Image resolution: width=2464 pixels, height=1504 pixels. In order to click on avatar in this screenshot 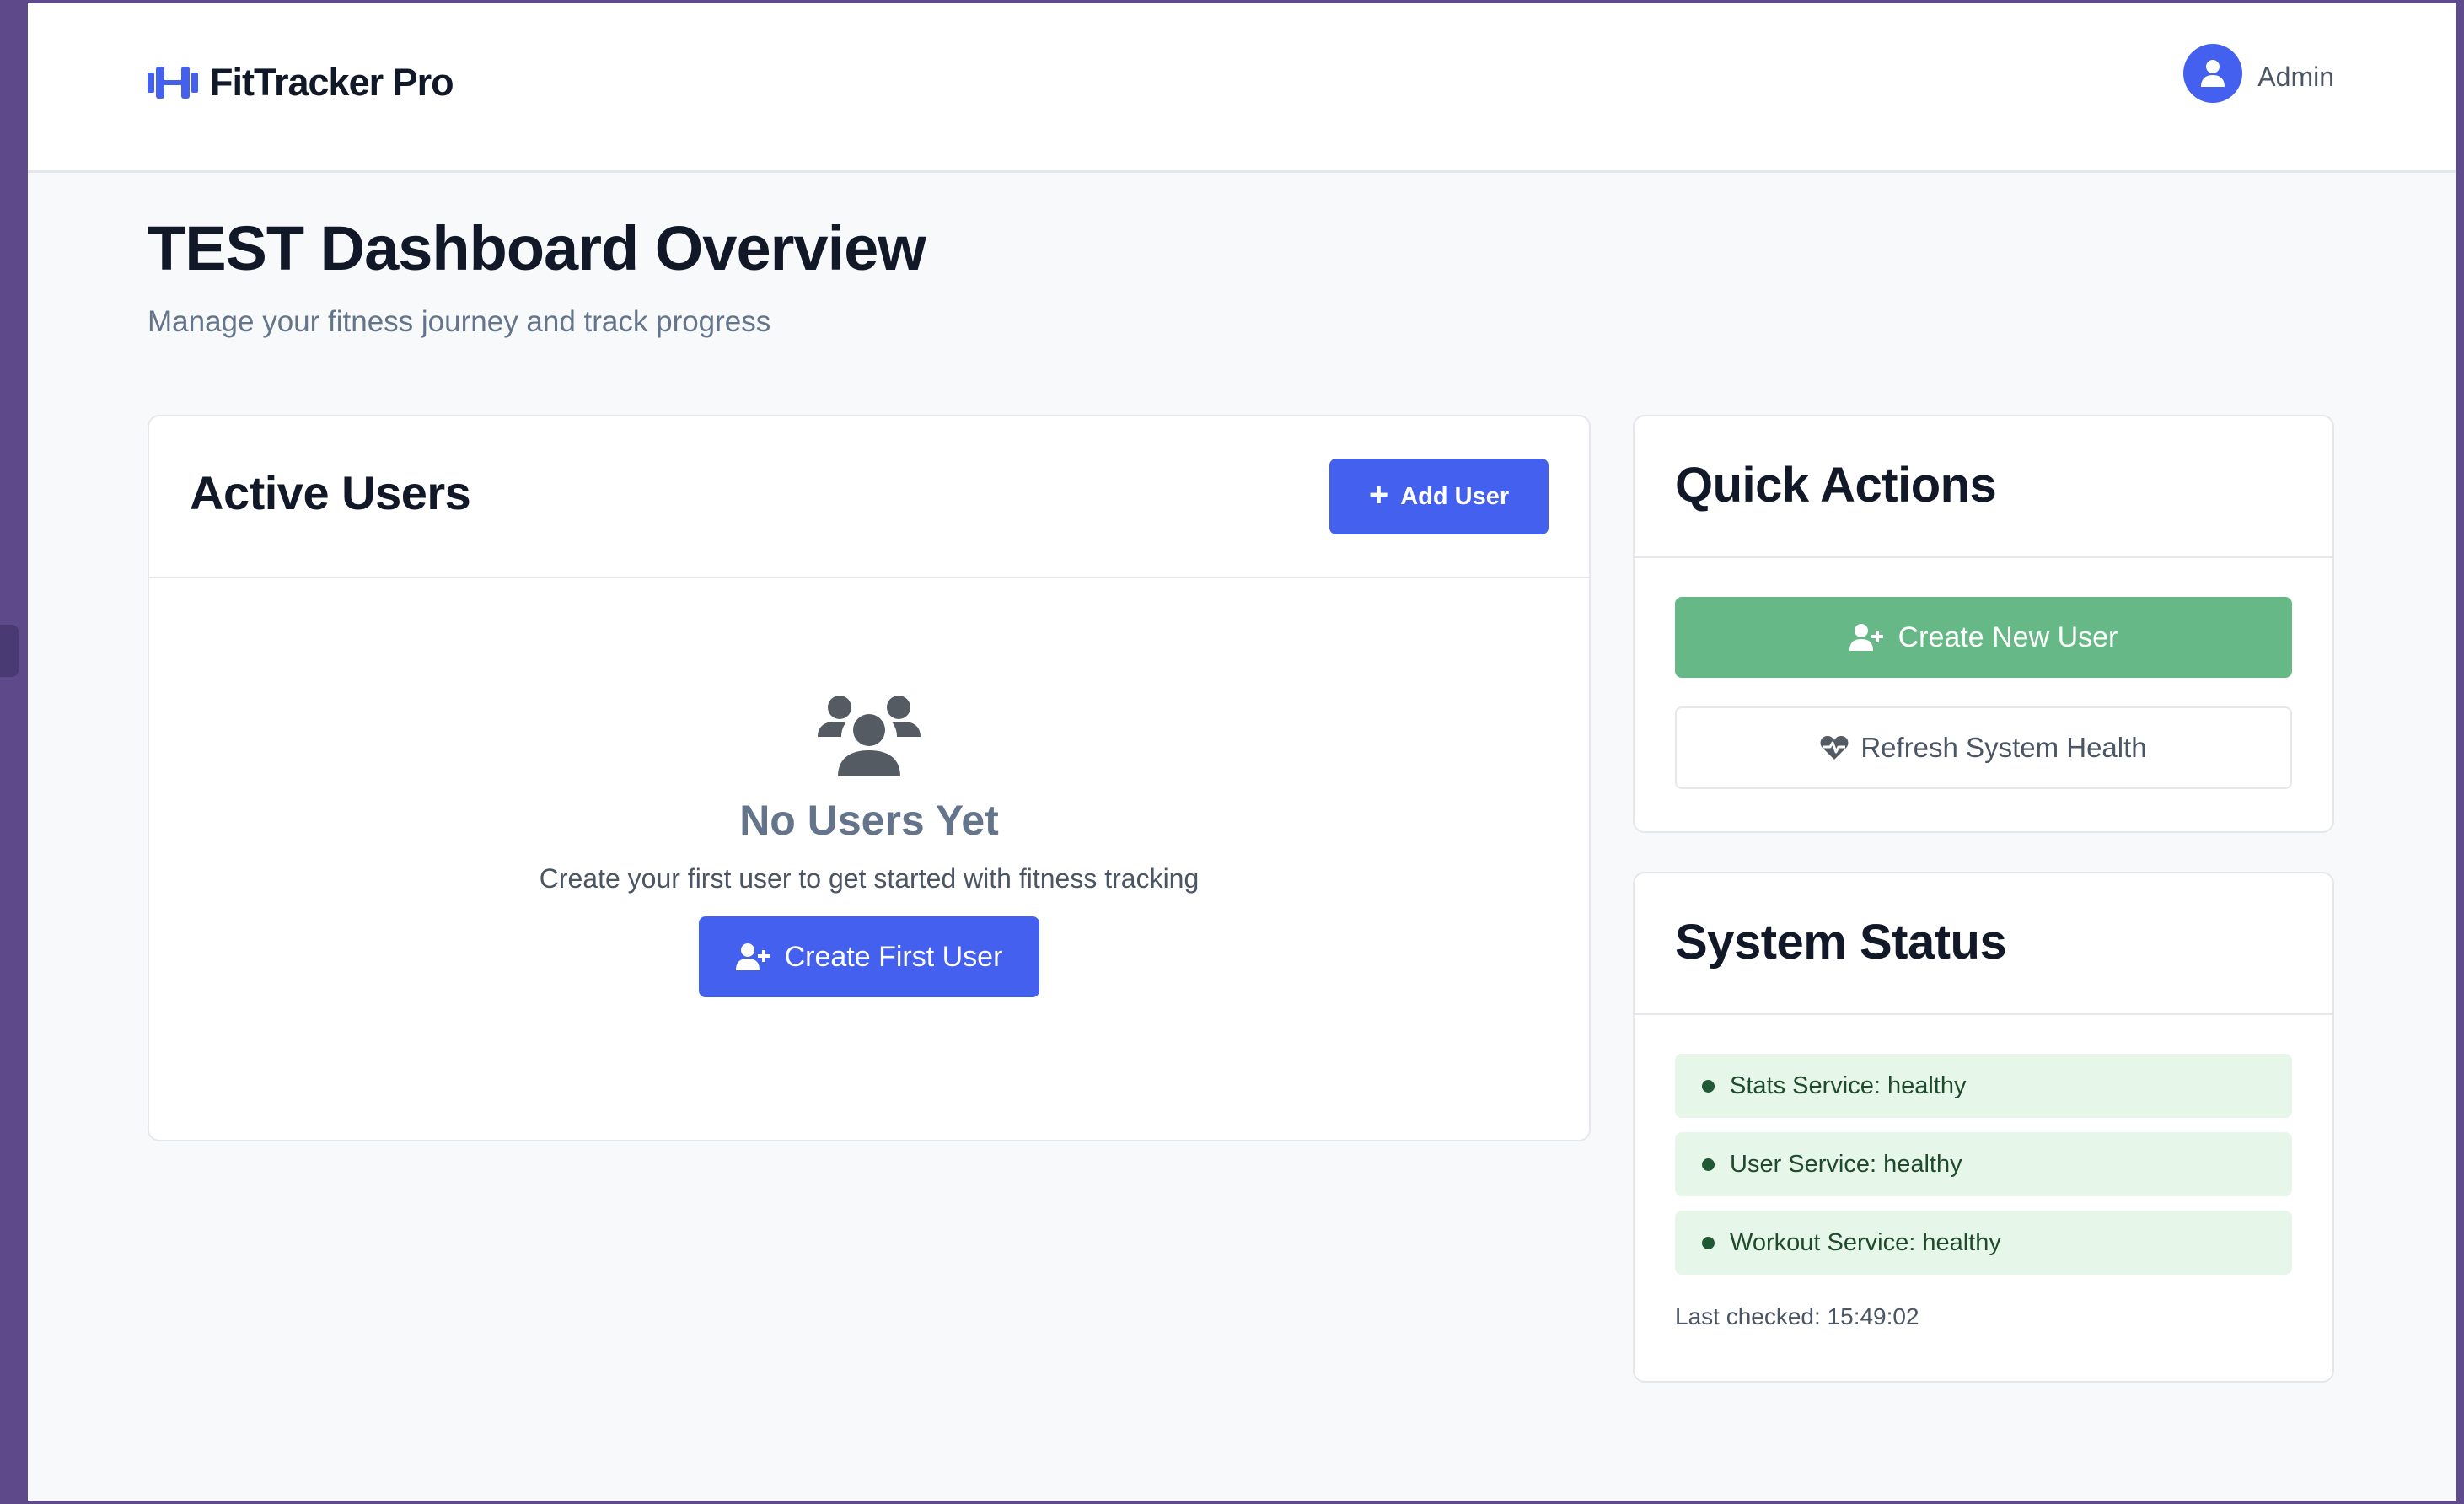, I will do `click(2213, 73)`.